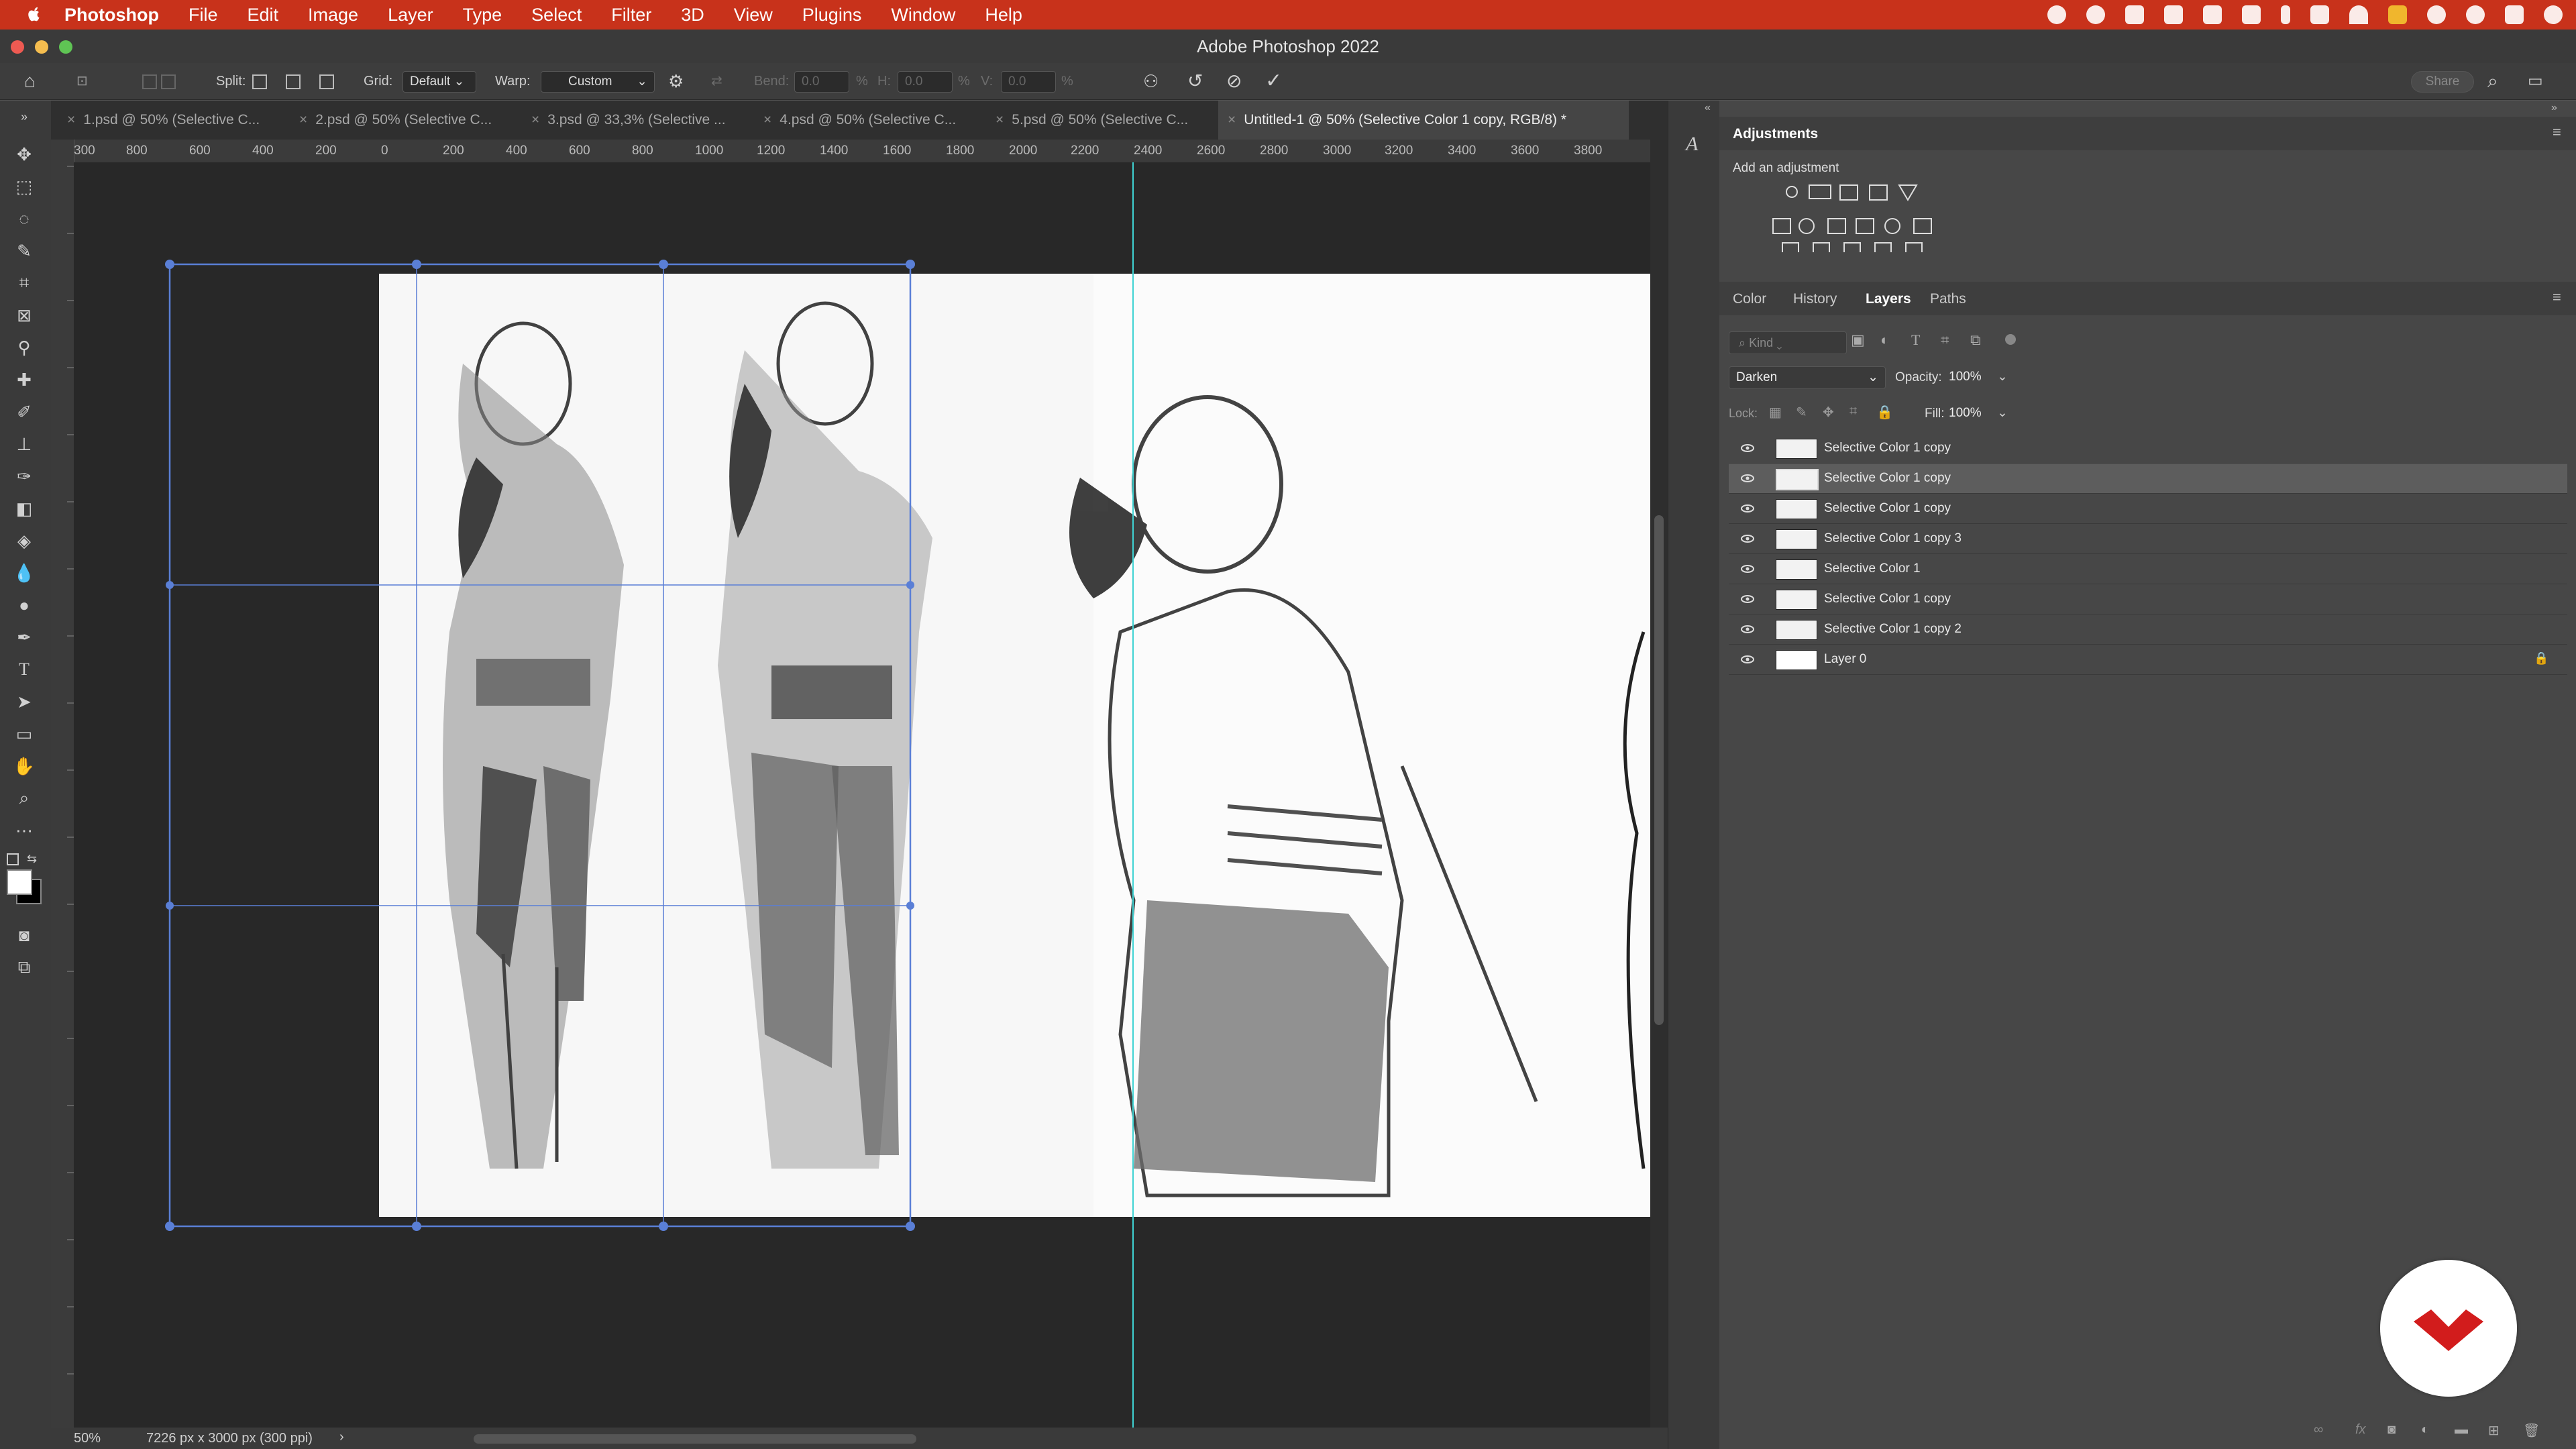 The image size is (2576, 1449). What do you see at coordinates (24, 935) in the screenshot?
I see `quick-mask-icon: ◙` at bounding box center [24, 935].